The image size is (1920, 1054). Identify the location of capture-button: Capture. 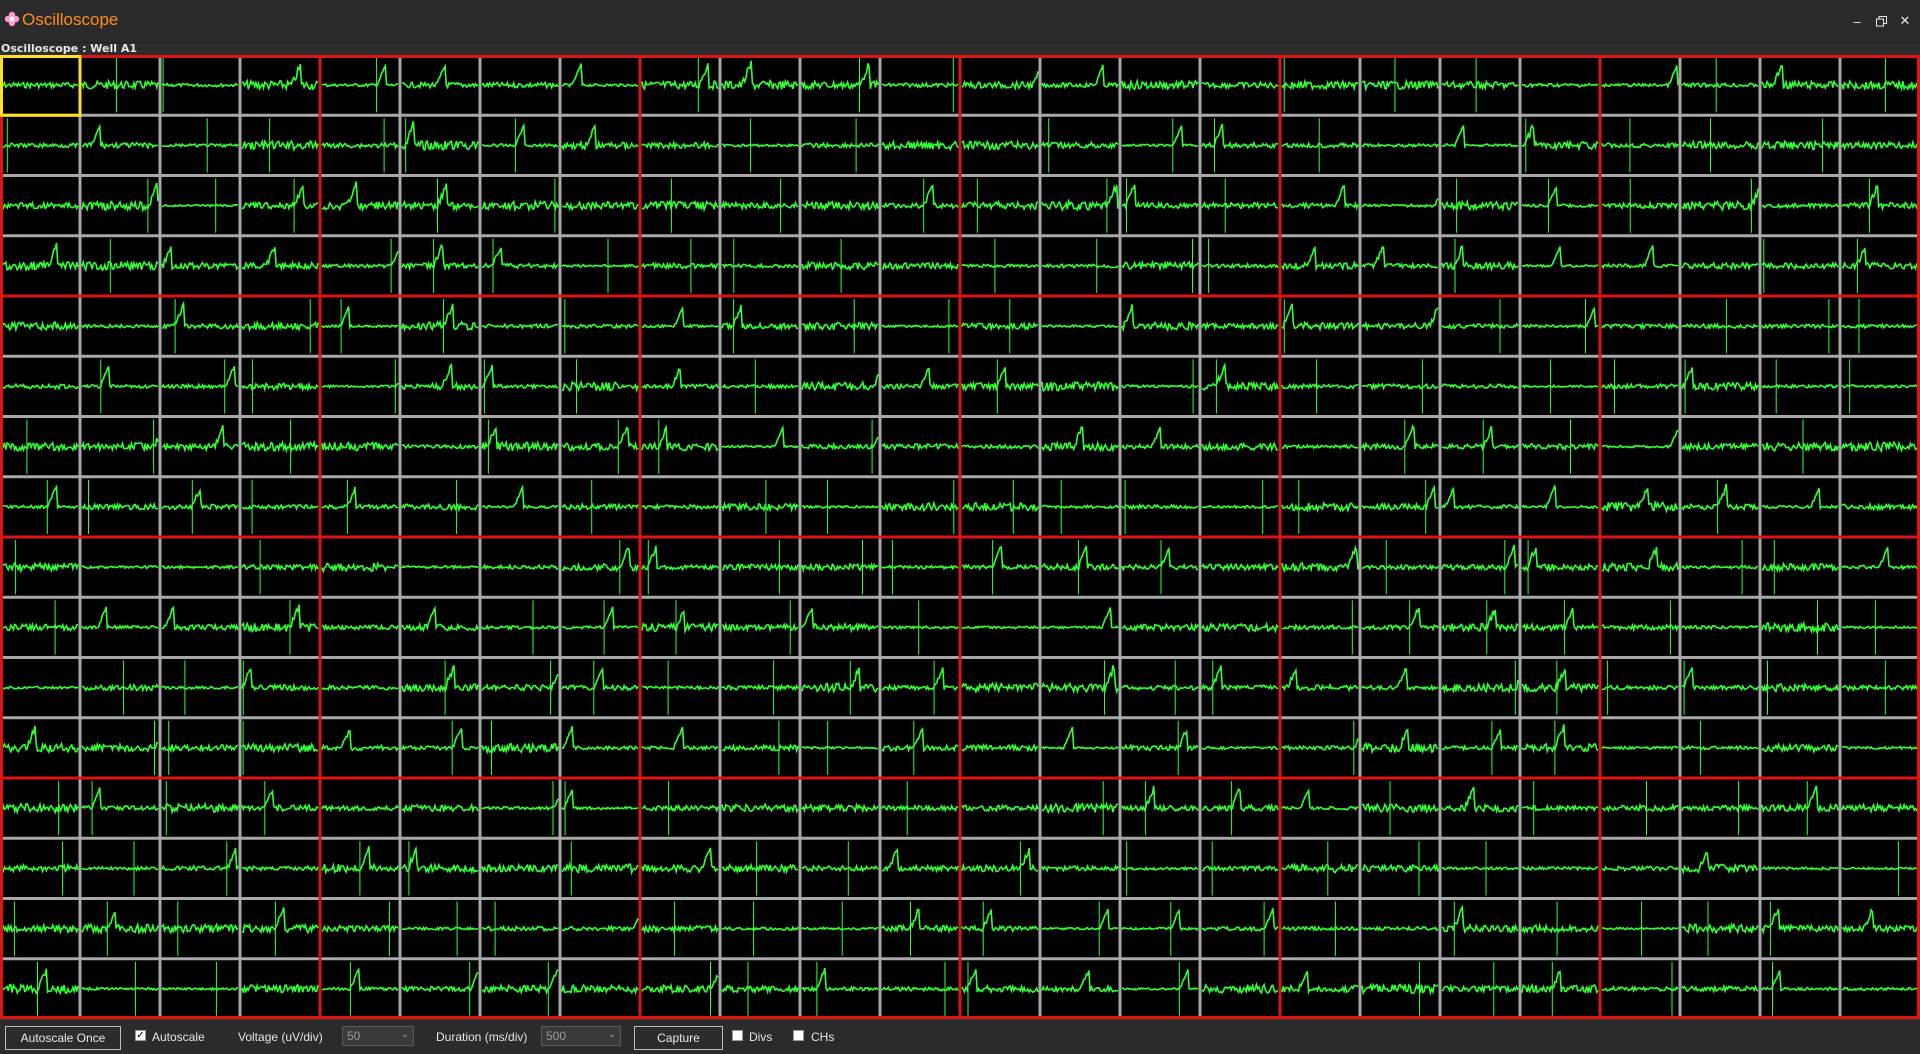
(678, 1038).